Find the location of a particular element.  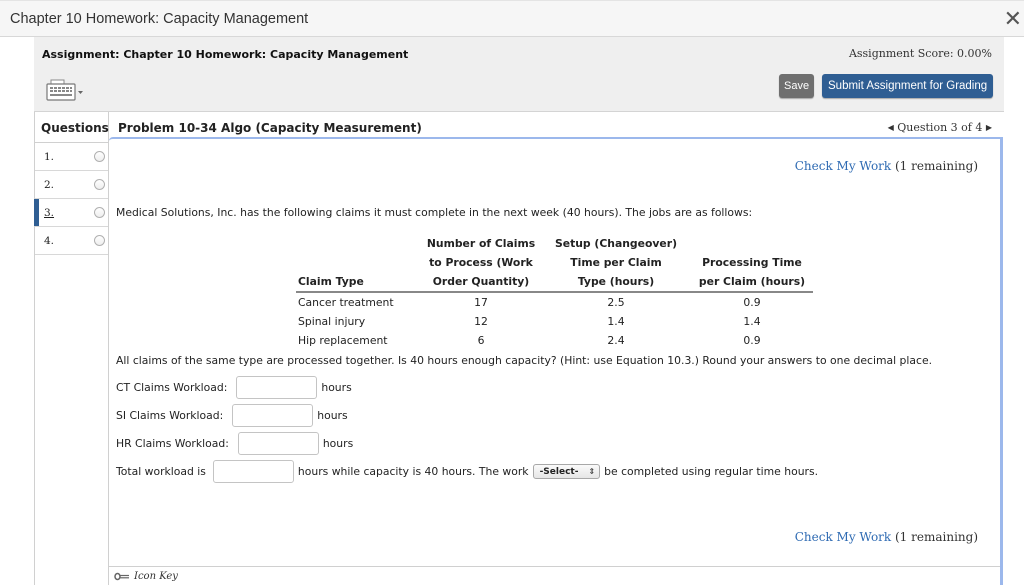

table-row: Hip replacement 6 2.4 0.9 is located at coordinates (554, 340).